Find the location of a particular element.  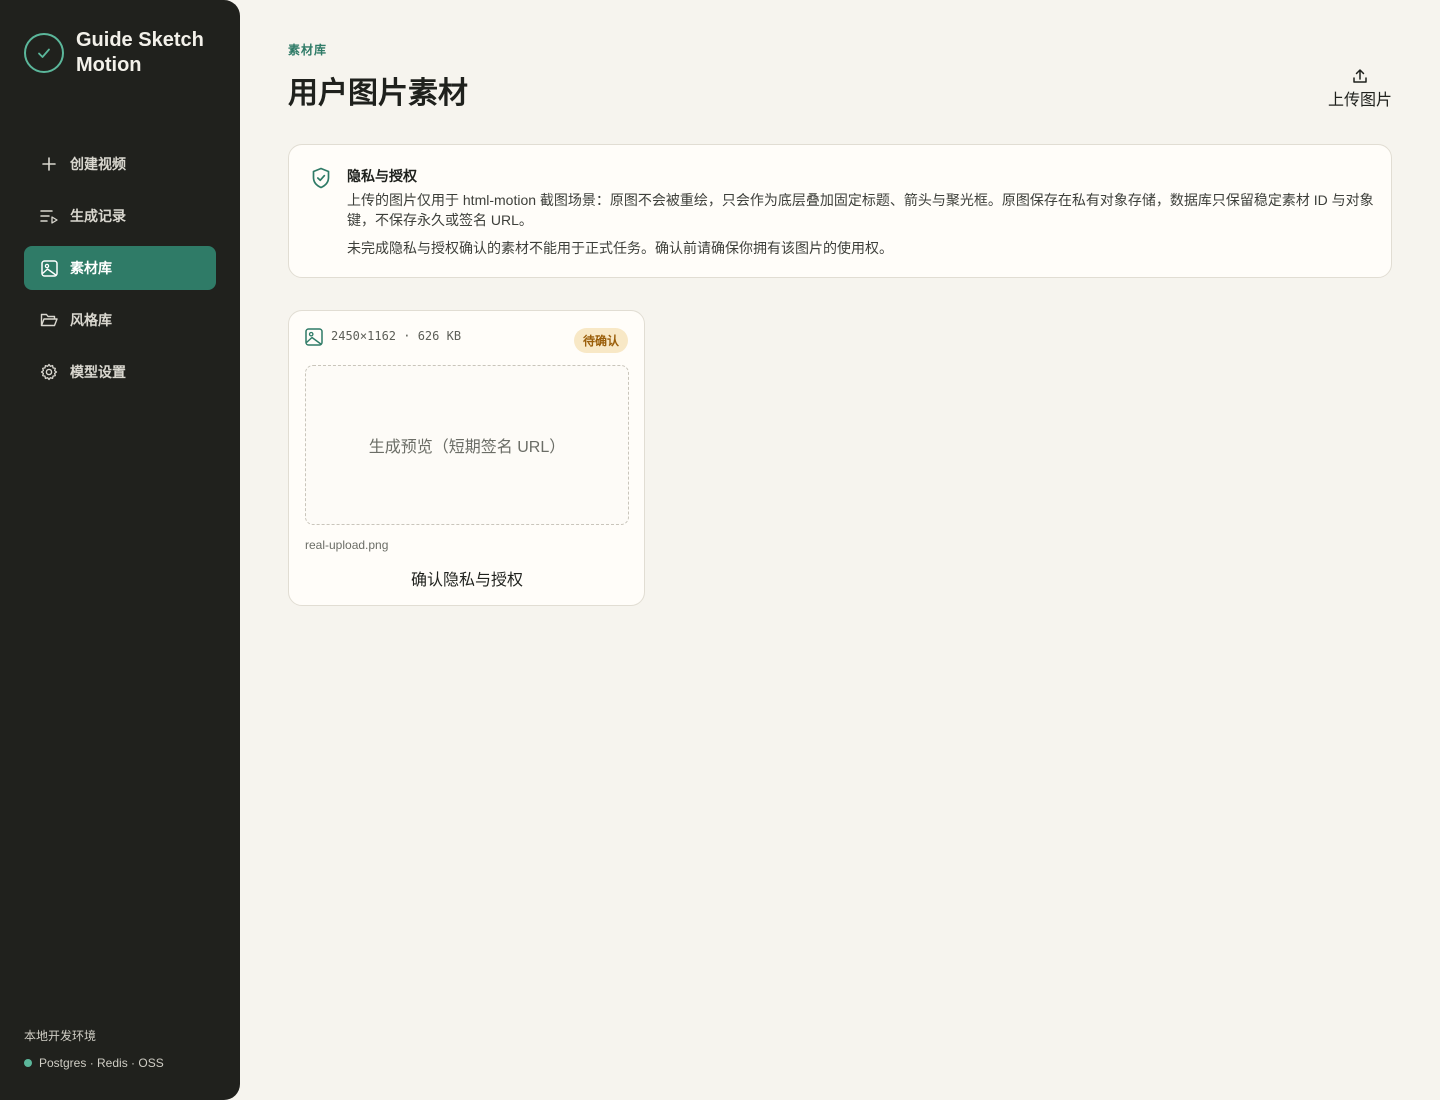

brand: Guide Sketch Motion is located at coordinates (120, 53).